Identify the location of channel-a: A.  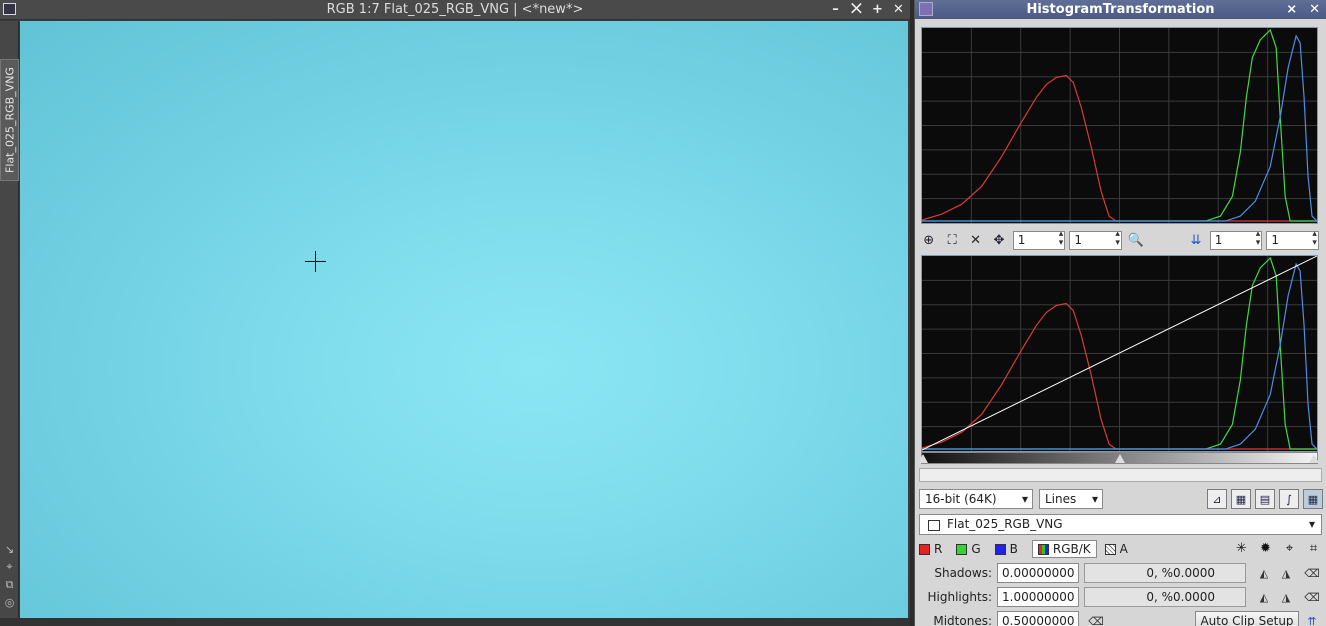
(1116, 549).